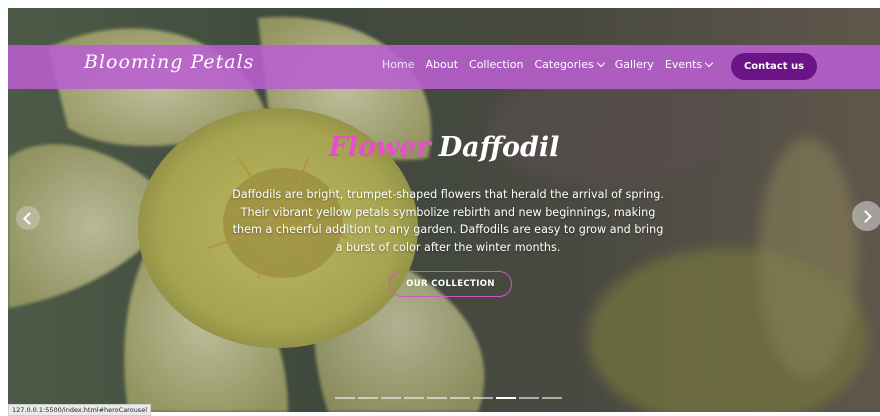  I want to click on nav-item-home: Home, so click(398, 64).